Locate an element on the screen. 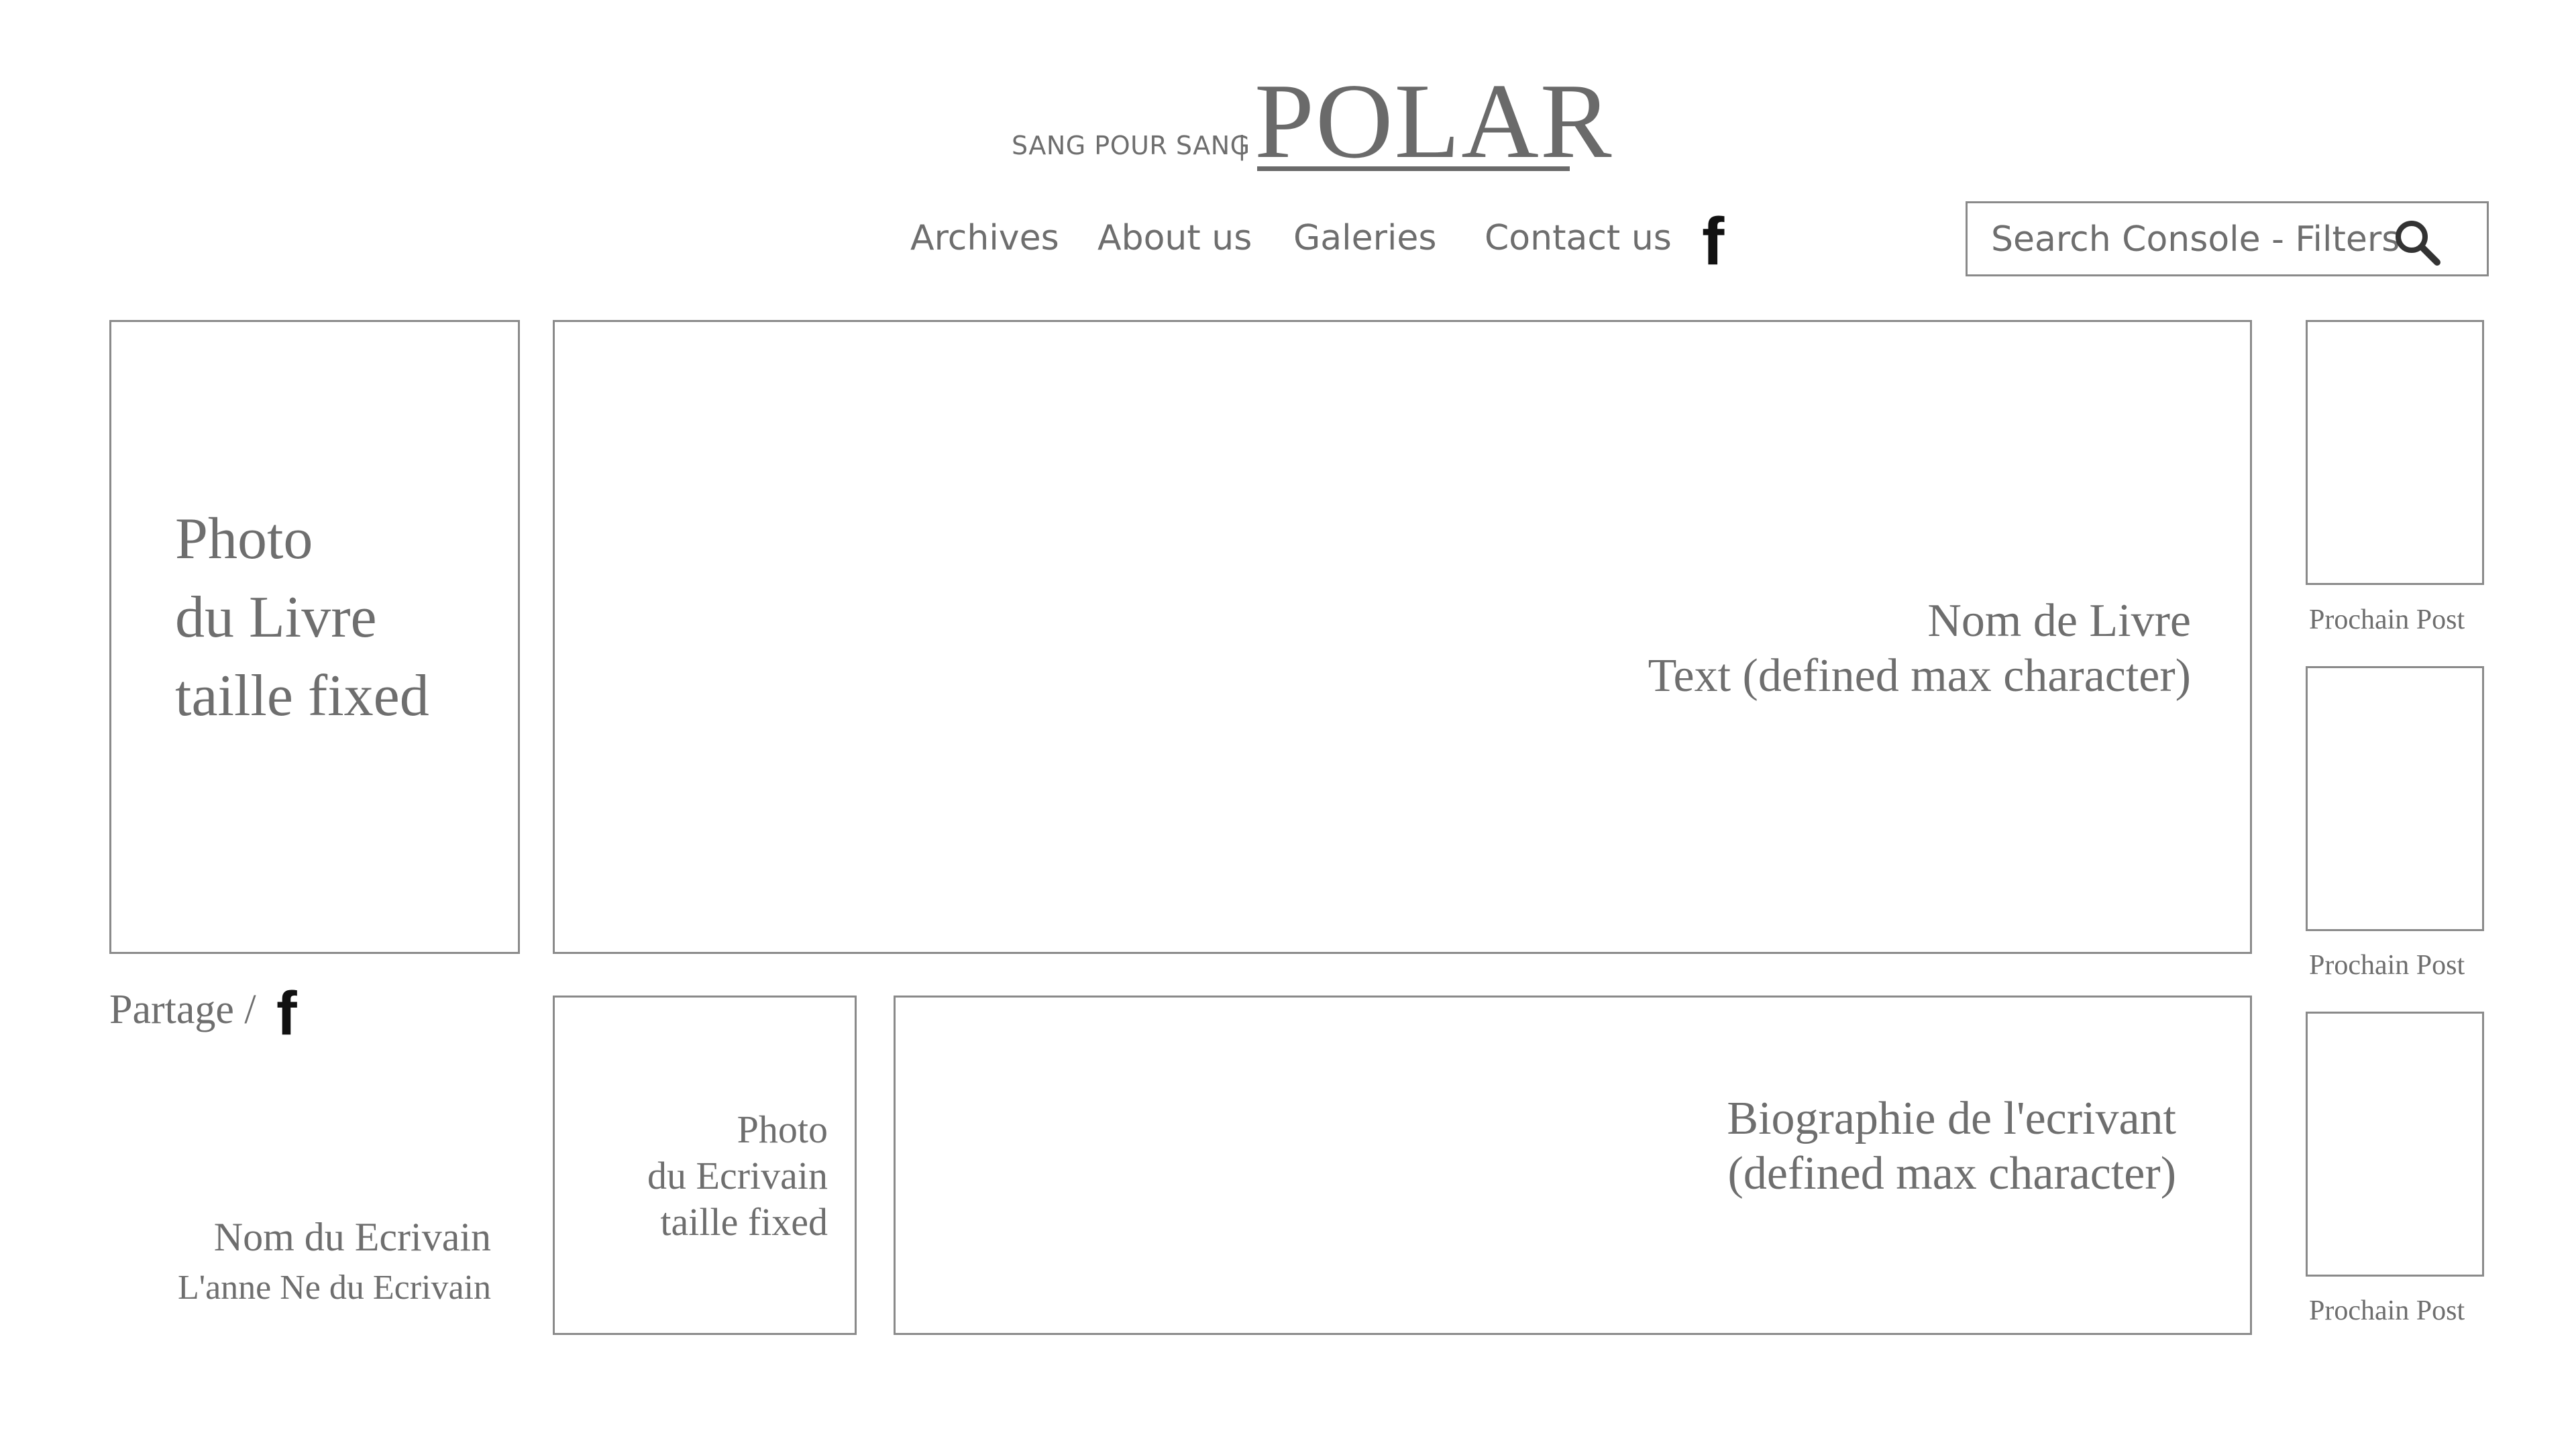  author-photo-line: taille fixed is located at coordinates (744, 1222).